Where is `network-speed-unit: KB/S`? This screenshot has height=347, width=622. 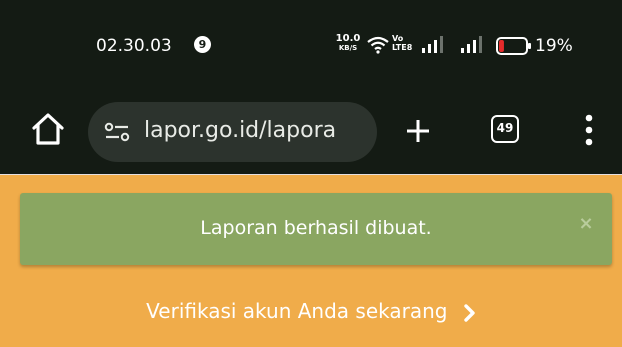
network-speed-unit: KB/S is located at coordinates (348, 48).